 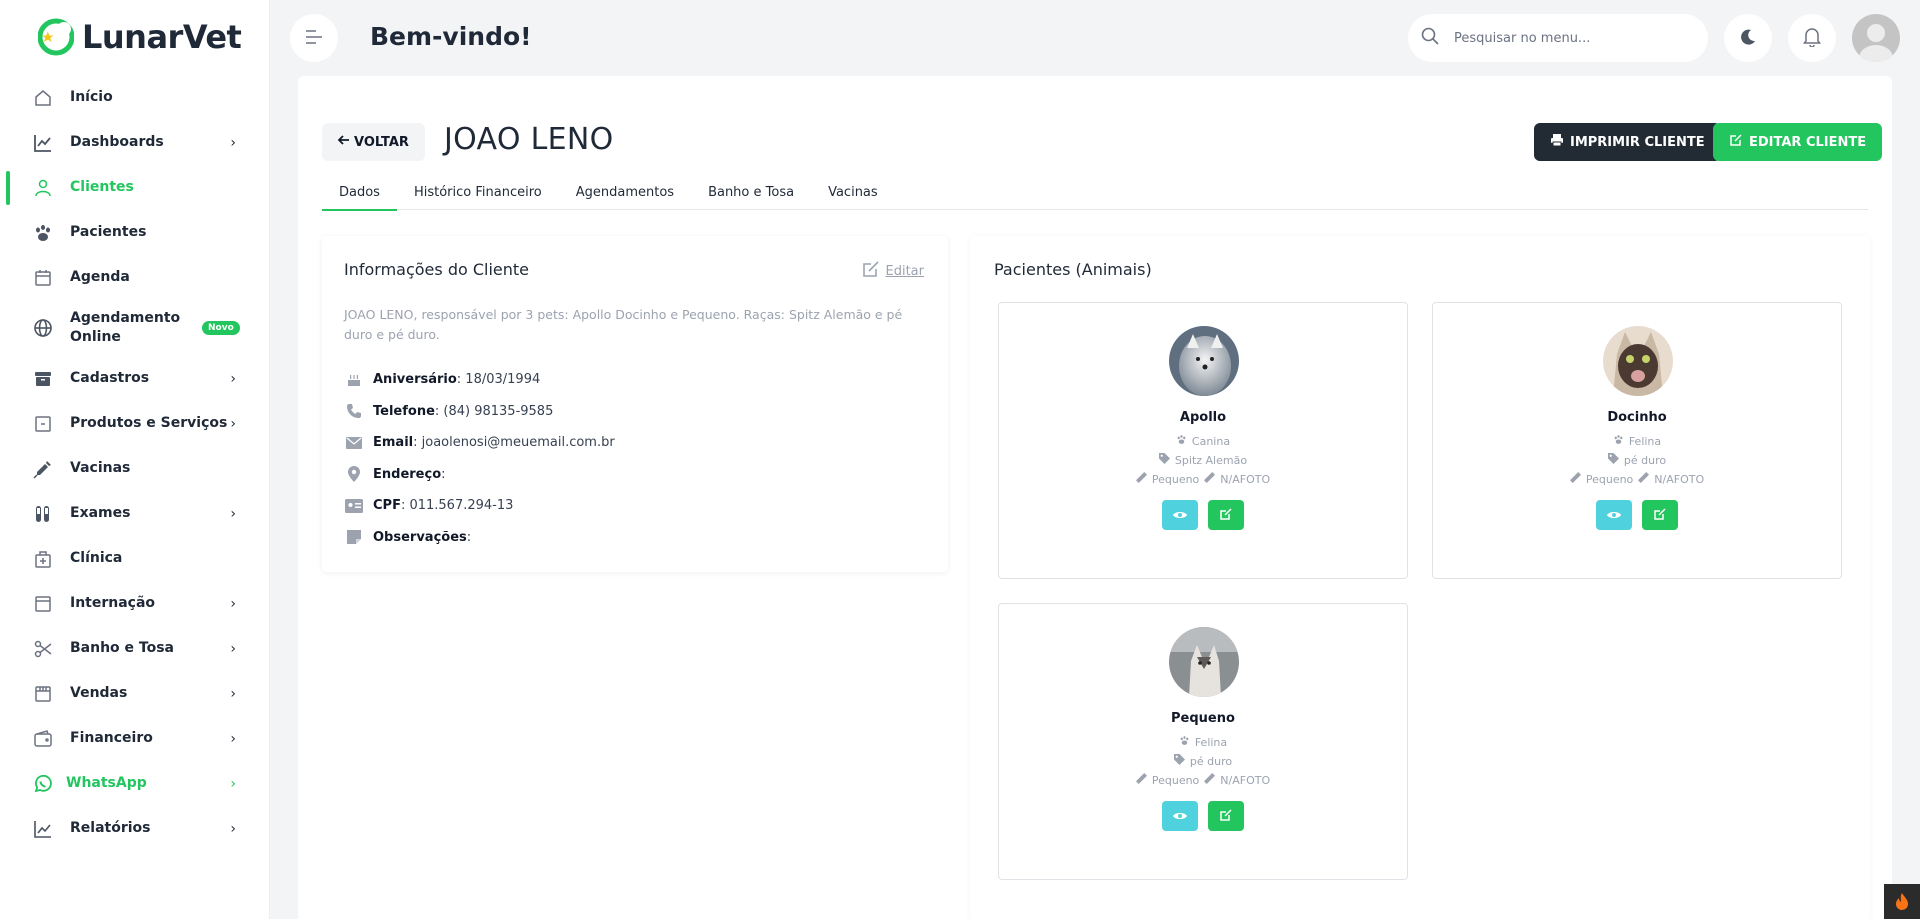 What do you see at coordinates (479, 475) in the screenshot?
I see `info-row-address: Endereço:` at bounding box center [479, 475].